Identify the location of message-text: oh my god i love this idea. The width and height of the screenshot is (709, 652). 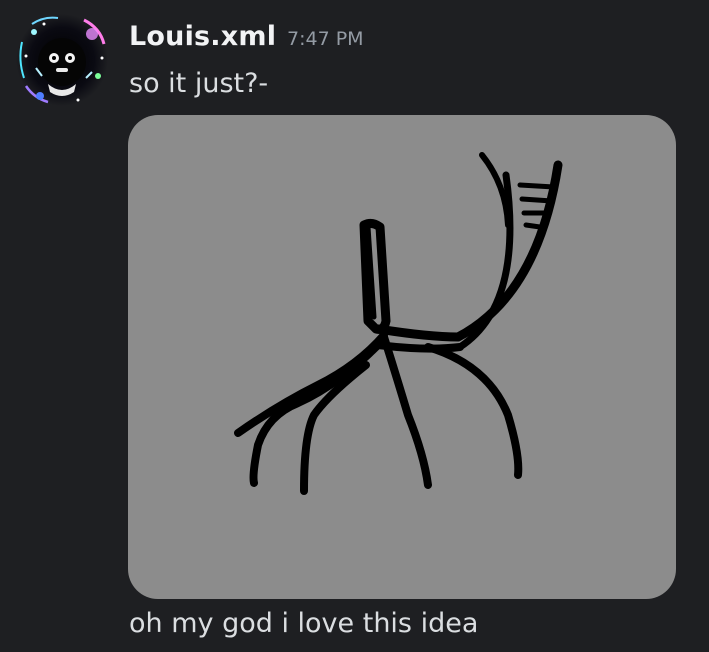
(304, 623).